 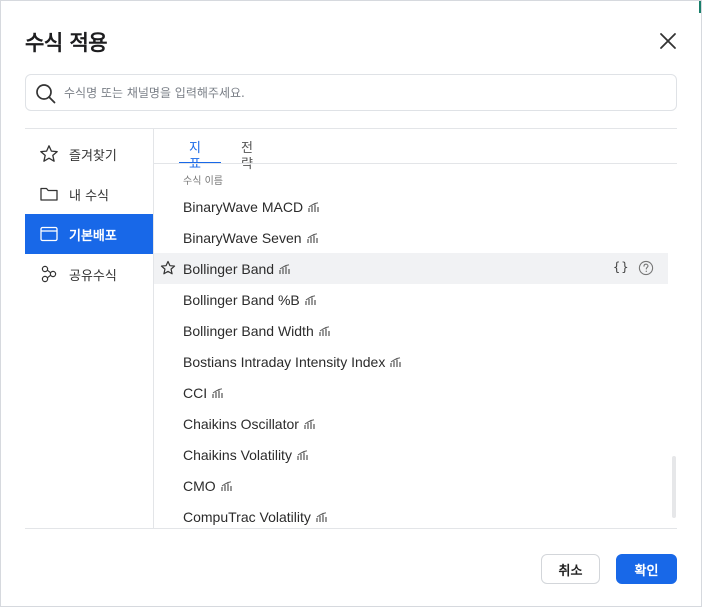 I want to click on list-item: Bostians Intraday Intensity Index, so click(x=411, y=361).